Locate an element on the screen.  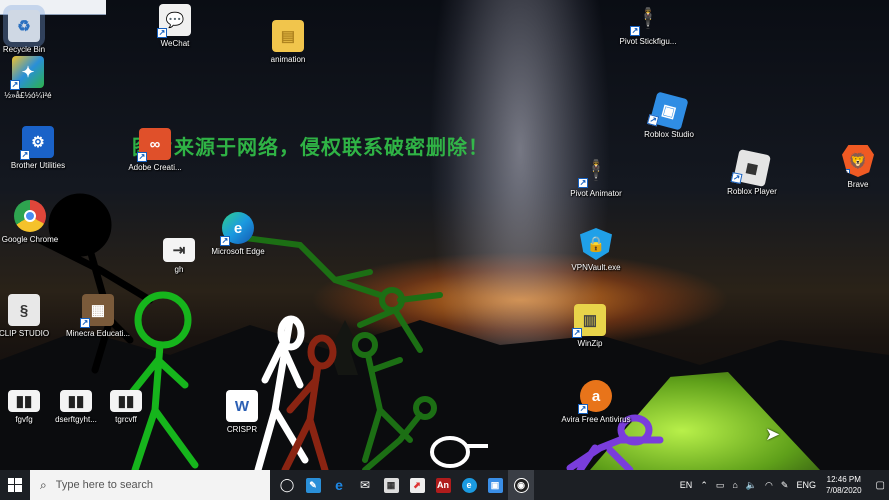
recycle-bin-label: Recycle Bin is located at coordinates (24, 49).